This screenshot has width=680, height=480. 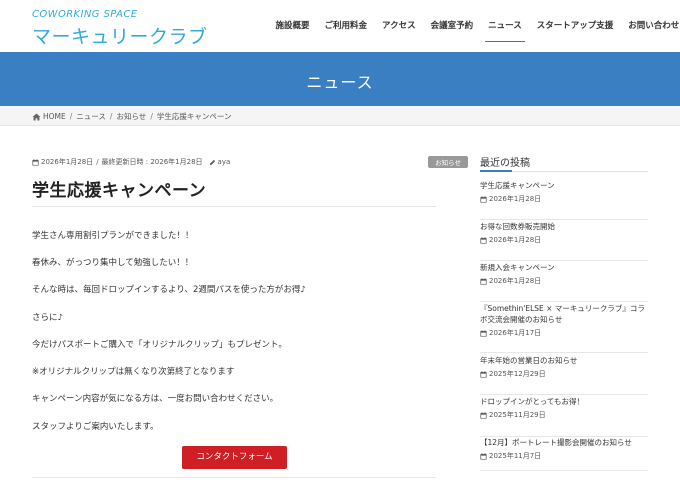 What do you see at coordinates (67, 162) in the screenshot?
I see `post-date: 2026年1月28日` at bounding box center [67, 162].